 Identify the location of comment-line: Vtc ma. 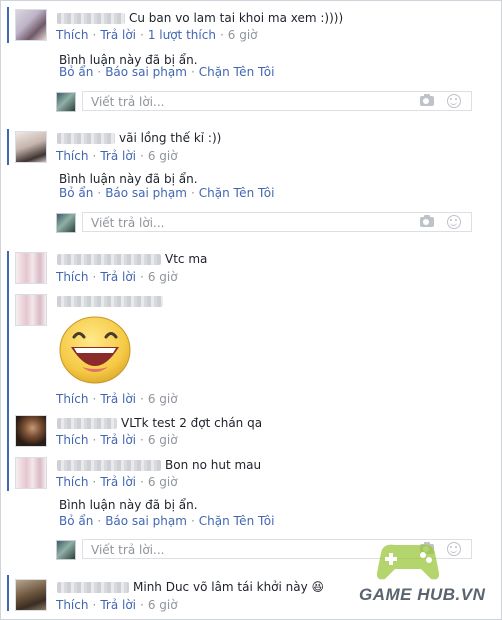
(132, 259).